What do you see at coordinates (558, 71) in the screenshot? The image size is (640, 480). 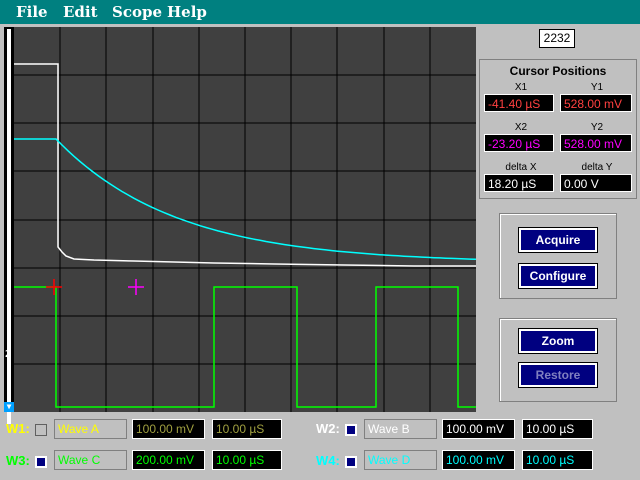 I see `cursor-panel-title: Cursor Positions` at bounding box center [558, 71].